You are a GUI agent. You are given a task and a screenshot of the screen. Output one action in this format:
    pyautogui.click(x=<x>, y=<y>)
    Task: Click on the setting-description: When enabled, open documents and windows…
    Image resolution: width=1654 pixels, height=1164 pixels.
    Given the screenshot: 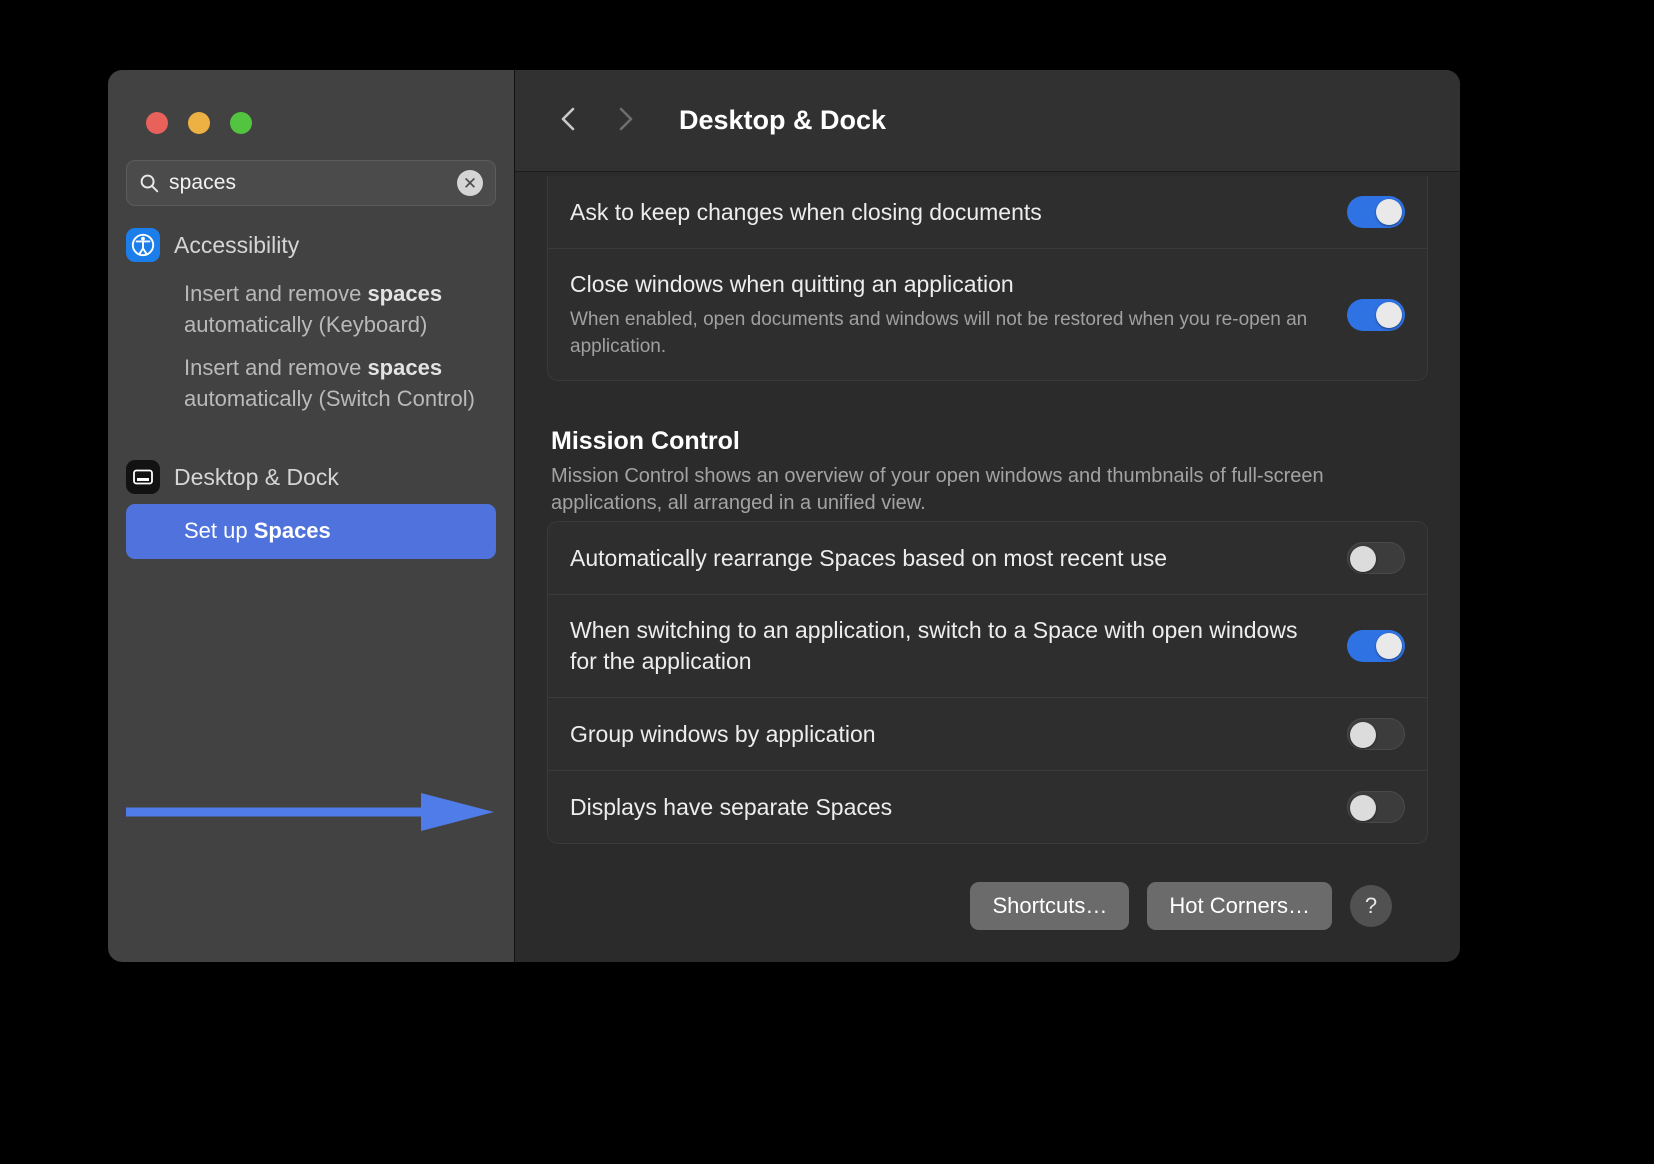 What is the action you would take?
    pyautogui.click(x=939, y=333)
    